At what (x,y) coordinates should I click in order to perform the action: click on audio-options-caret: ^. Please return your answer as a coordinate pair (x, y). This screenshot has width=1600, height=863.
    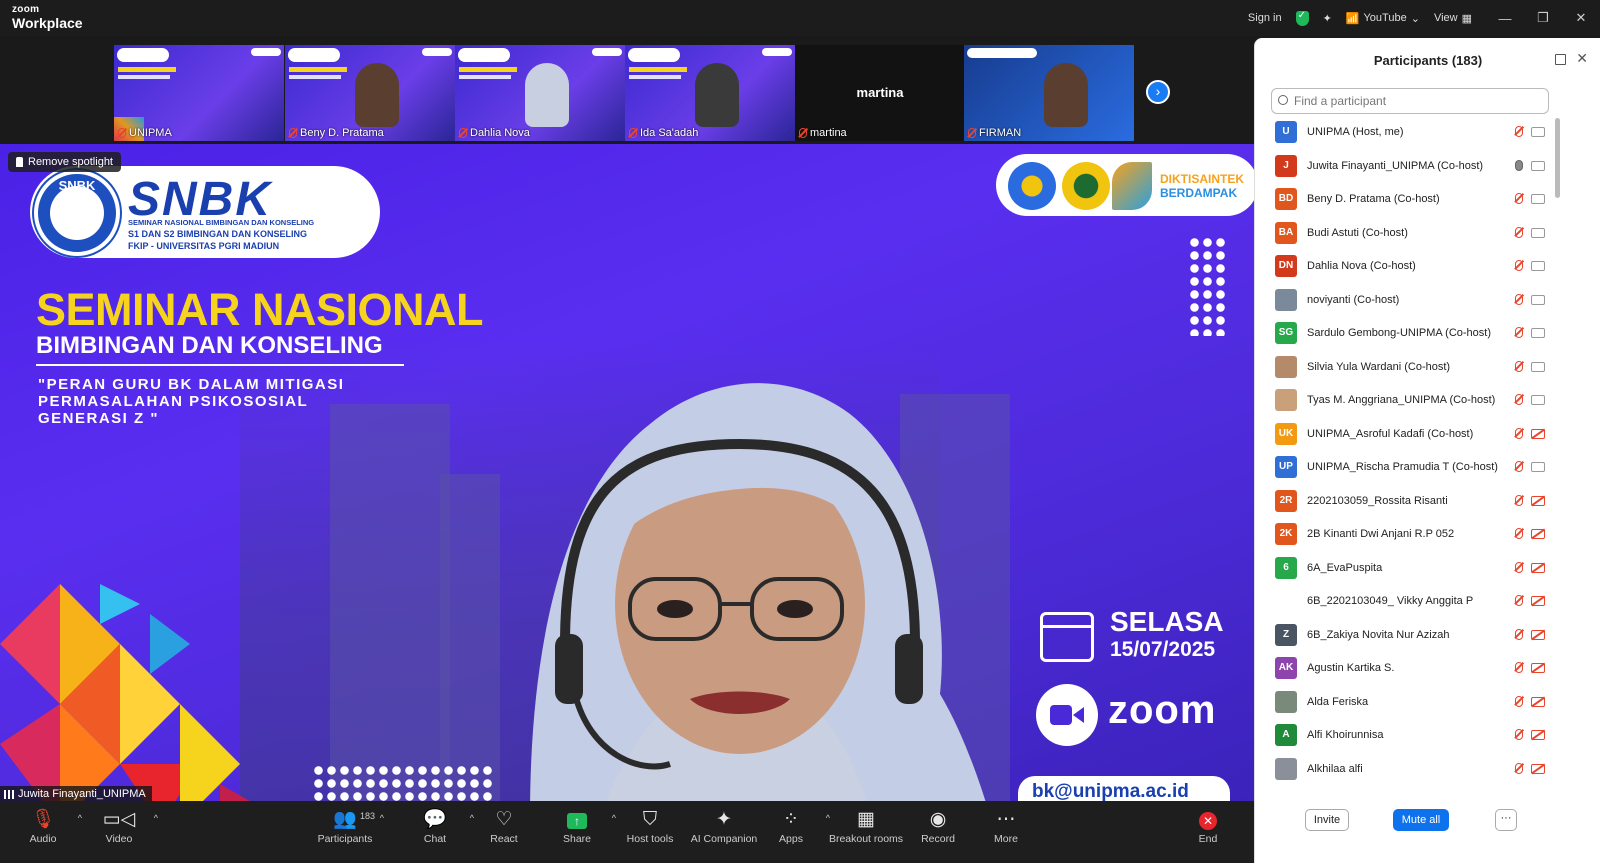
    Looking at the image, I should click on (80, 818).